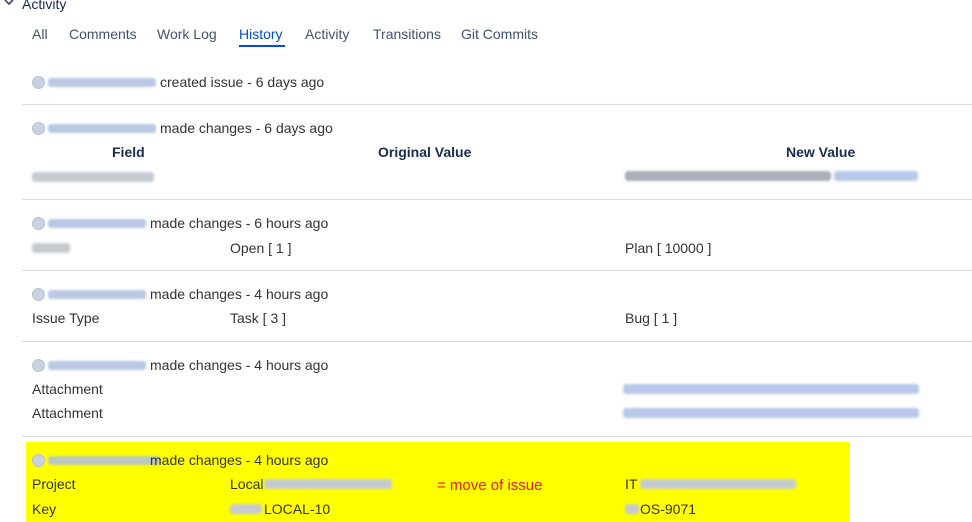 Image resolution: width=972 pixels, height=522 pixels. I want to click on history-action: made changes - 6 days ago, so click(246, 128).